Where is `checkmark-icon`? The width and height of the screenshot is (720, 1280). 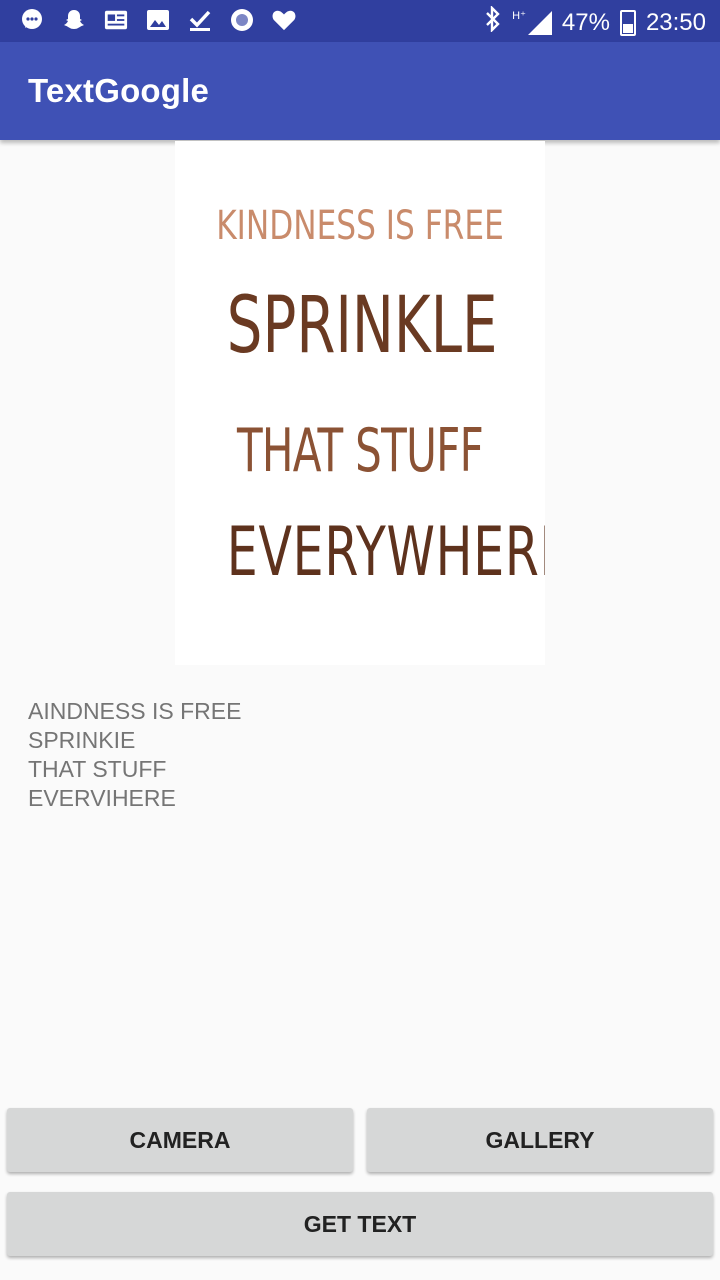 checkmark-icon is located at coordinates (200, 20).